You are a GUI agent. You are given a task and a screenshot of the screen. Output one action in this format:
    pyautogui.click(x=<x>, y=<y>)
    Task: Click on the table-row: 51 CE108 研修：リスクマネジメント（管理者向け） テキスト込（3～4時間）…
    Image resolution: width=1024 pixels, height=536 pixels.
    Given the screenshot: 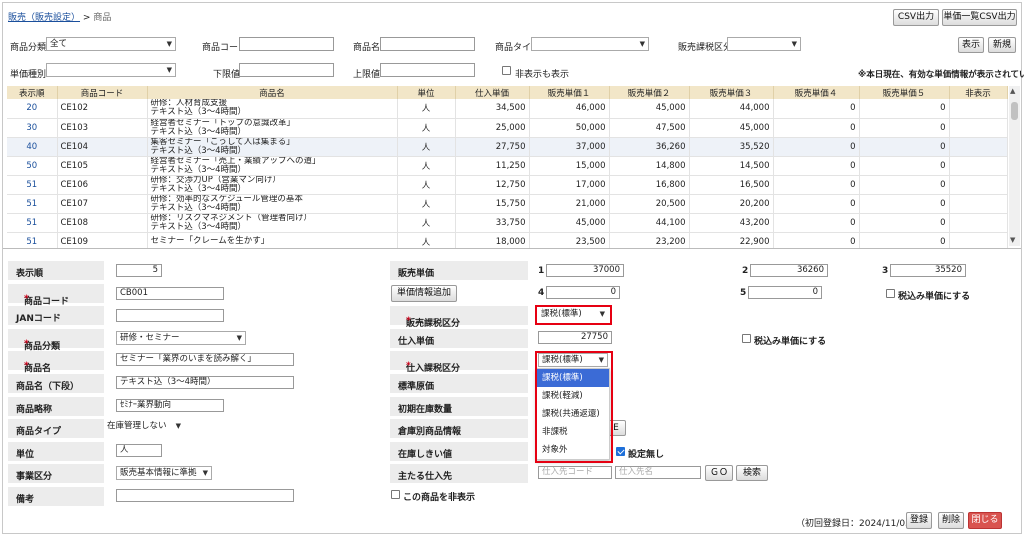 What is the action you would take?
    pyautogui.click(x=507, y=223)
    